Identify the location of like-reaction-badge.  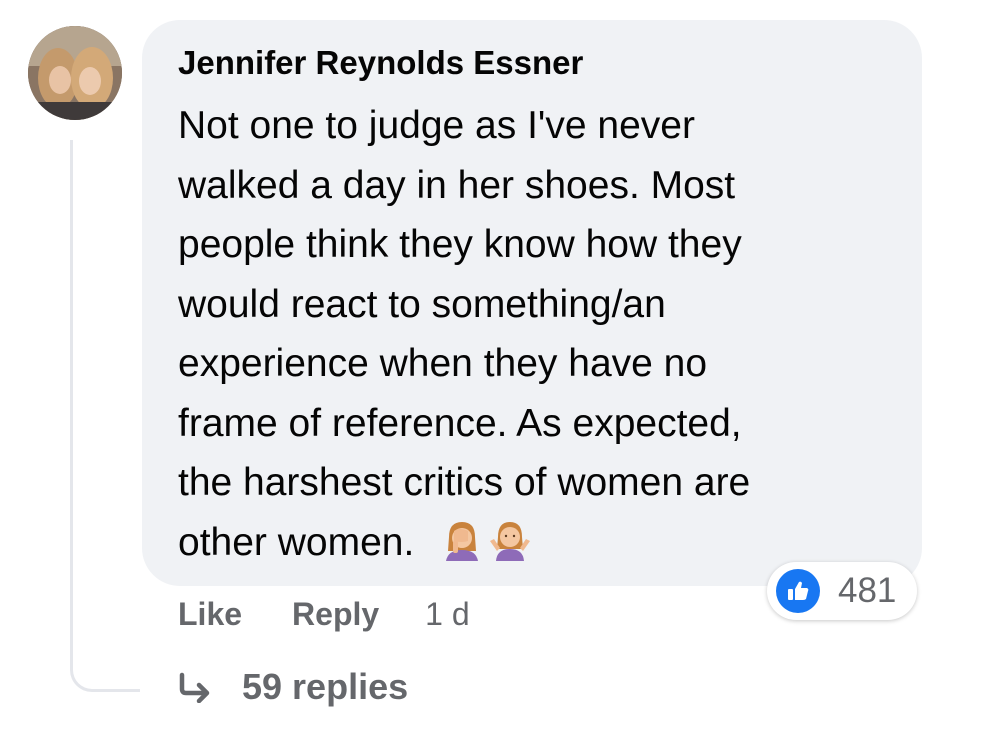
(798, 591).